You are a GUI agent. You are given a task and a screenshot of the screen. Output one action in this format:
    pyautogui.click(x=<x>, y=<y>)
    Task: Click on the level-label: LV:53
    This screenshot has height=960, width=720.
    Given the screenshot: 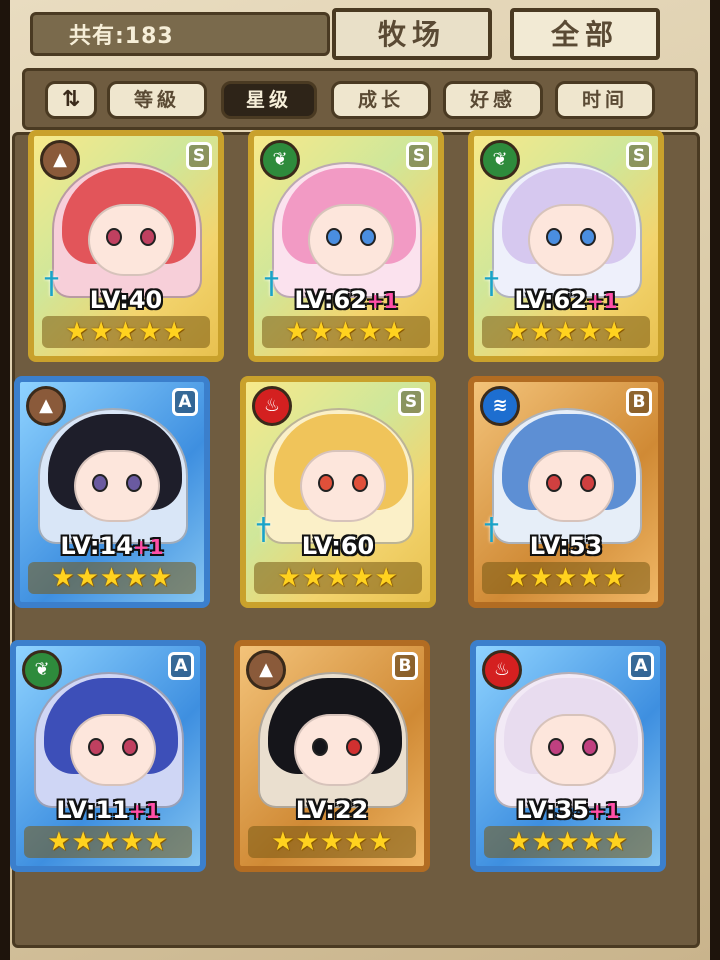 What is the action you would take?
    pyautogui.click(x=566, y=546)
    